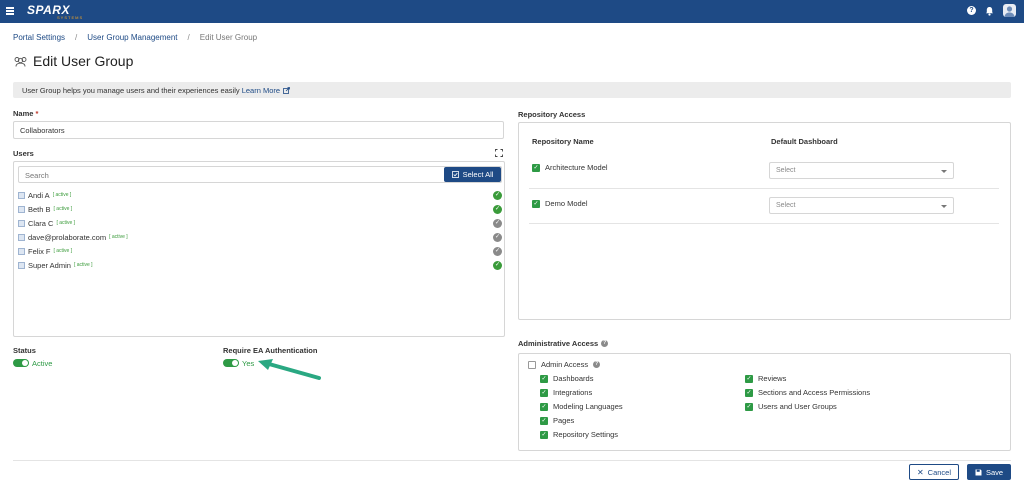 Image resolution: width=1024 pixels, height=487 pixels. What do you see at coordinates (978, 472) in the screenshot?
I see `save-icon` at bounding box center [978, 472].